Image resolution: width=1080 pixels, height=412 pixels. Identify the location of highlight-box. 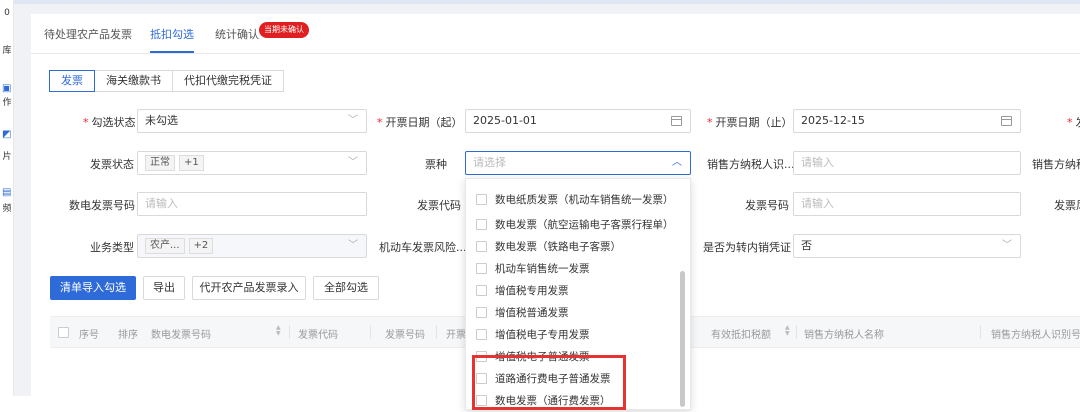
(549, 382).